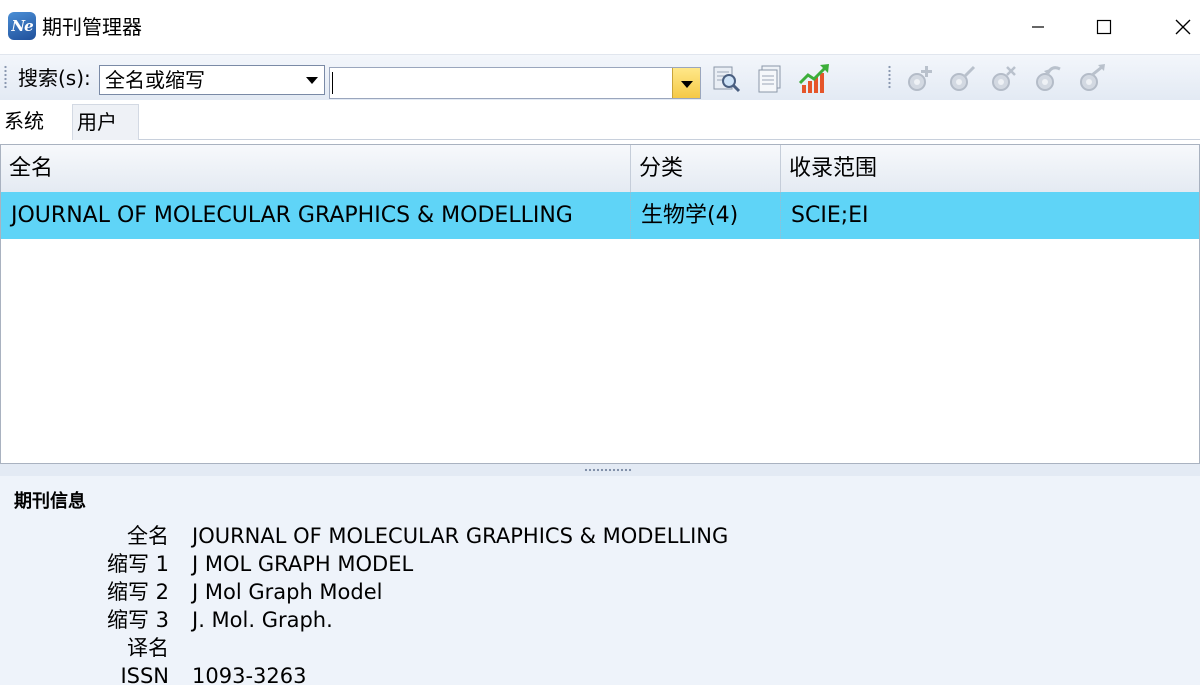 The width and height of the screenshot is (1200, 685). I want to click on column-header-full-name: 全名, so click(316, 168).